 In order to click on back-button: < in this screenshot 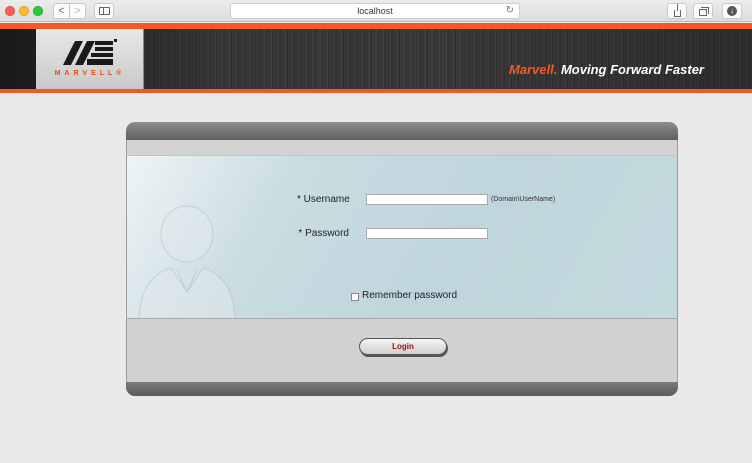, I will do `click(61, 11)`.